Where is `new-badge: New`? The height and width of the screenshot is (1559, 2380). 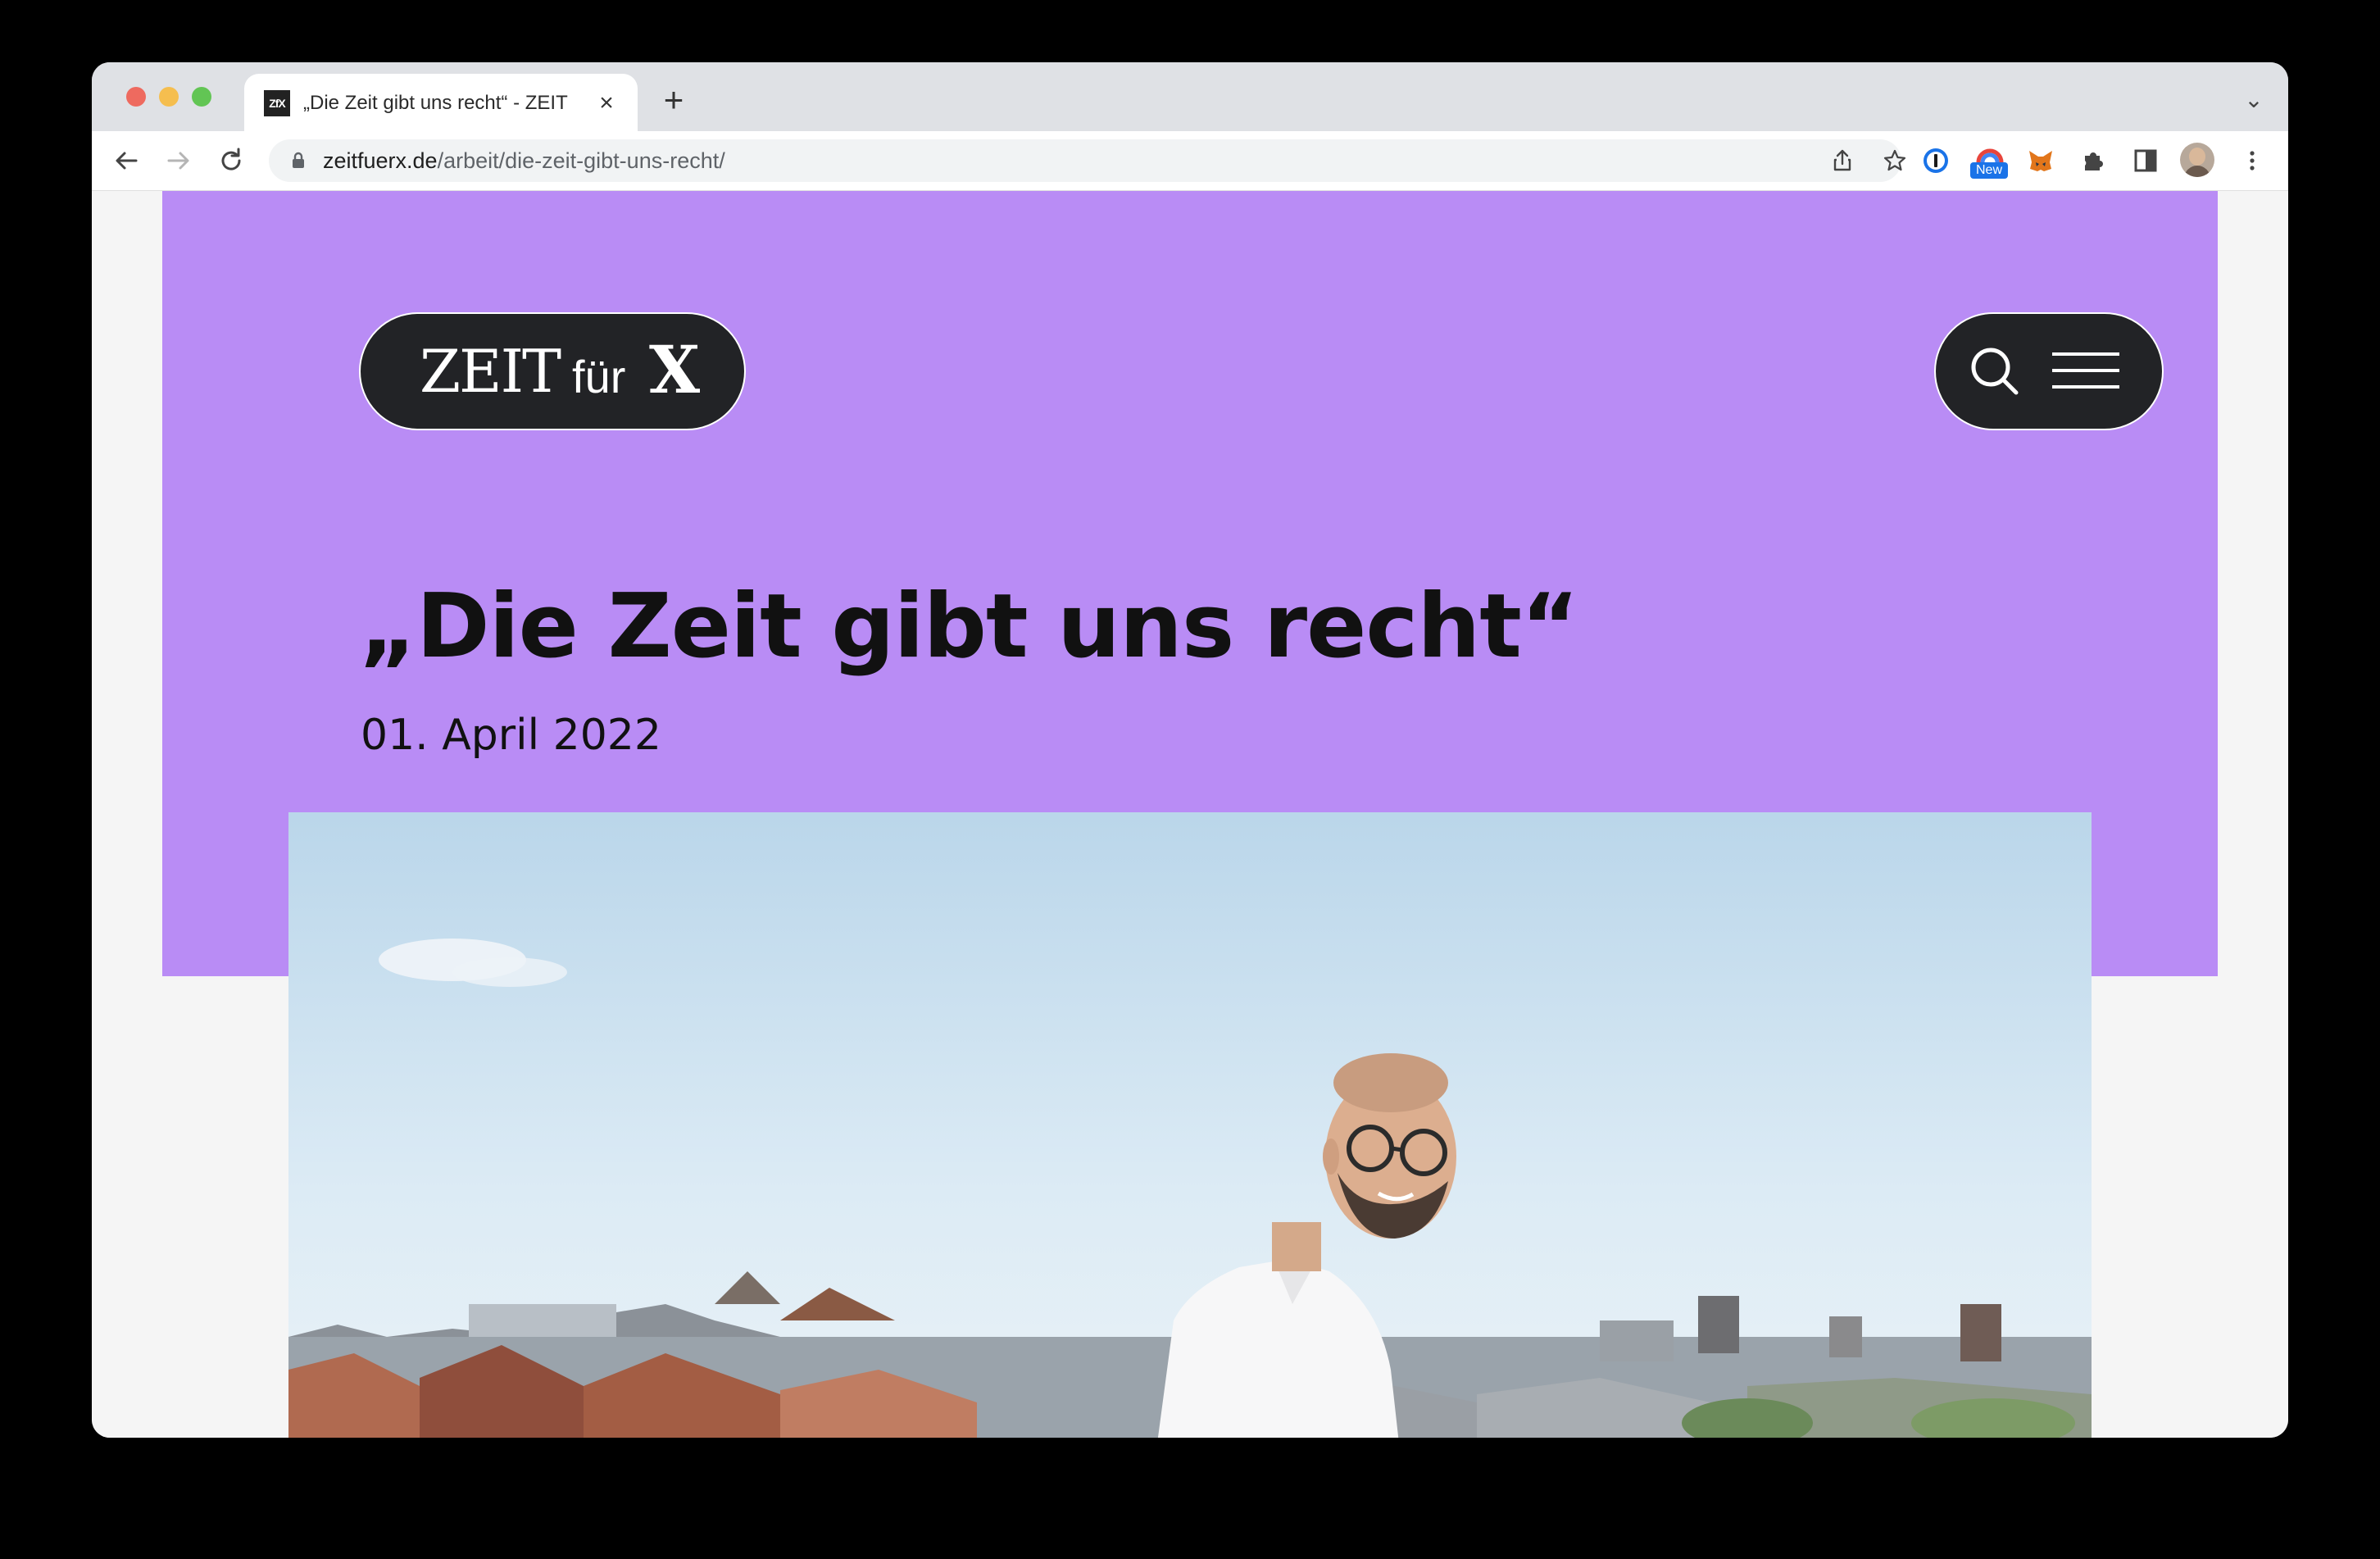 new-badge: New is located at coordinates (1989, 170).